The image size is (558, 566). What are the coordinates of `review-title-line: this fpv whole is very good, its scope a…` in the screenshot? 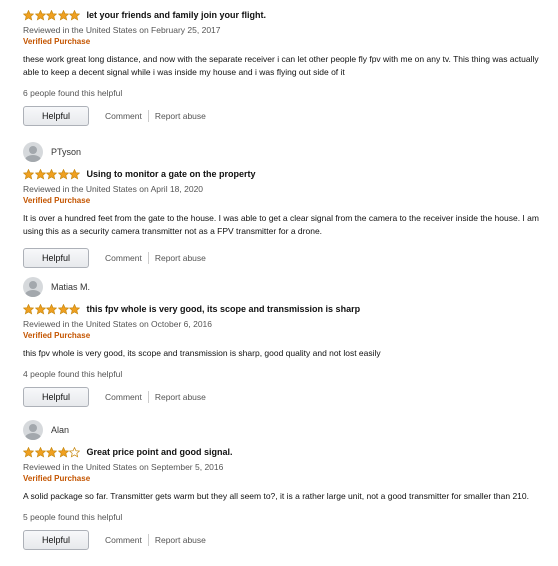 It's located at (283, 309).